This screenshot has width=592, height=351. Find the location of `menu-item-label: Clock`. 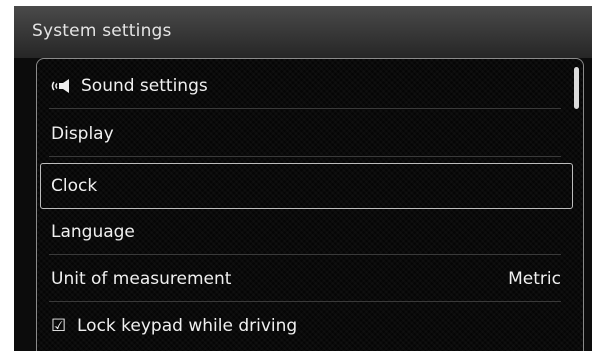

menu-item-label: Clock is located at coordinates (74, 186).